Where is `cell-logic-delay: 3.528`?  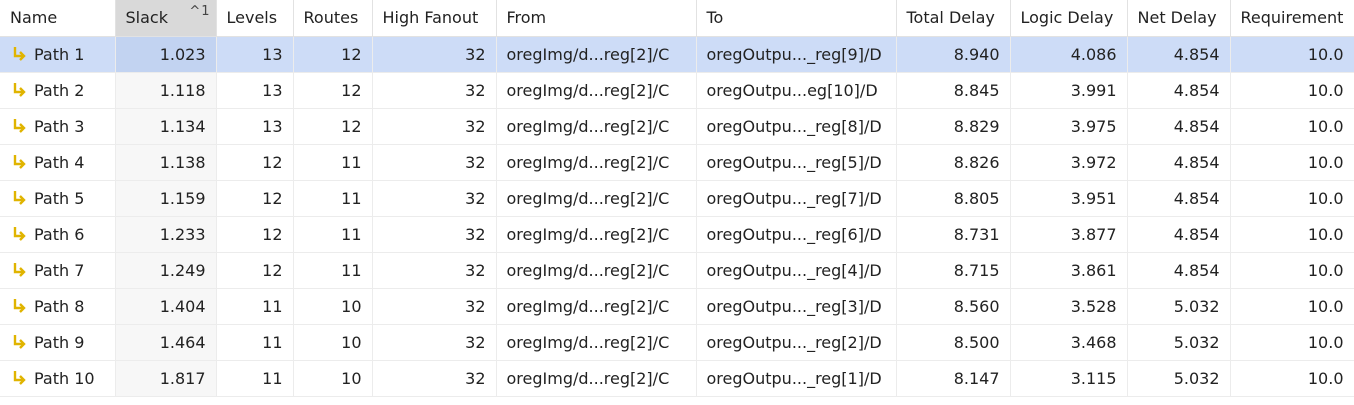 cell-logic-delay: 3.528 is located at coordinates (1069, 306).